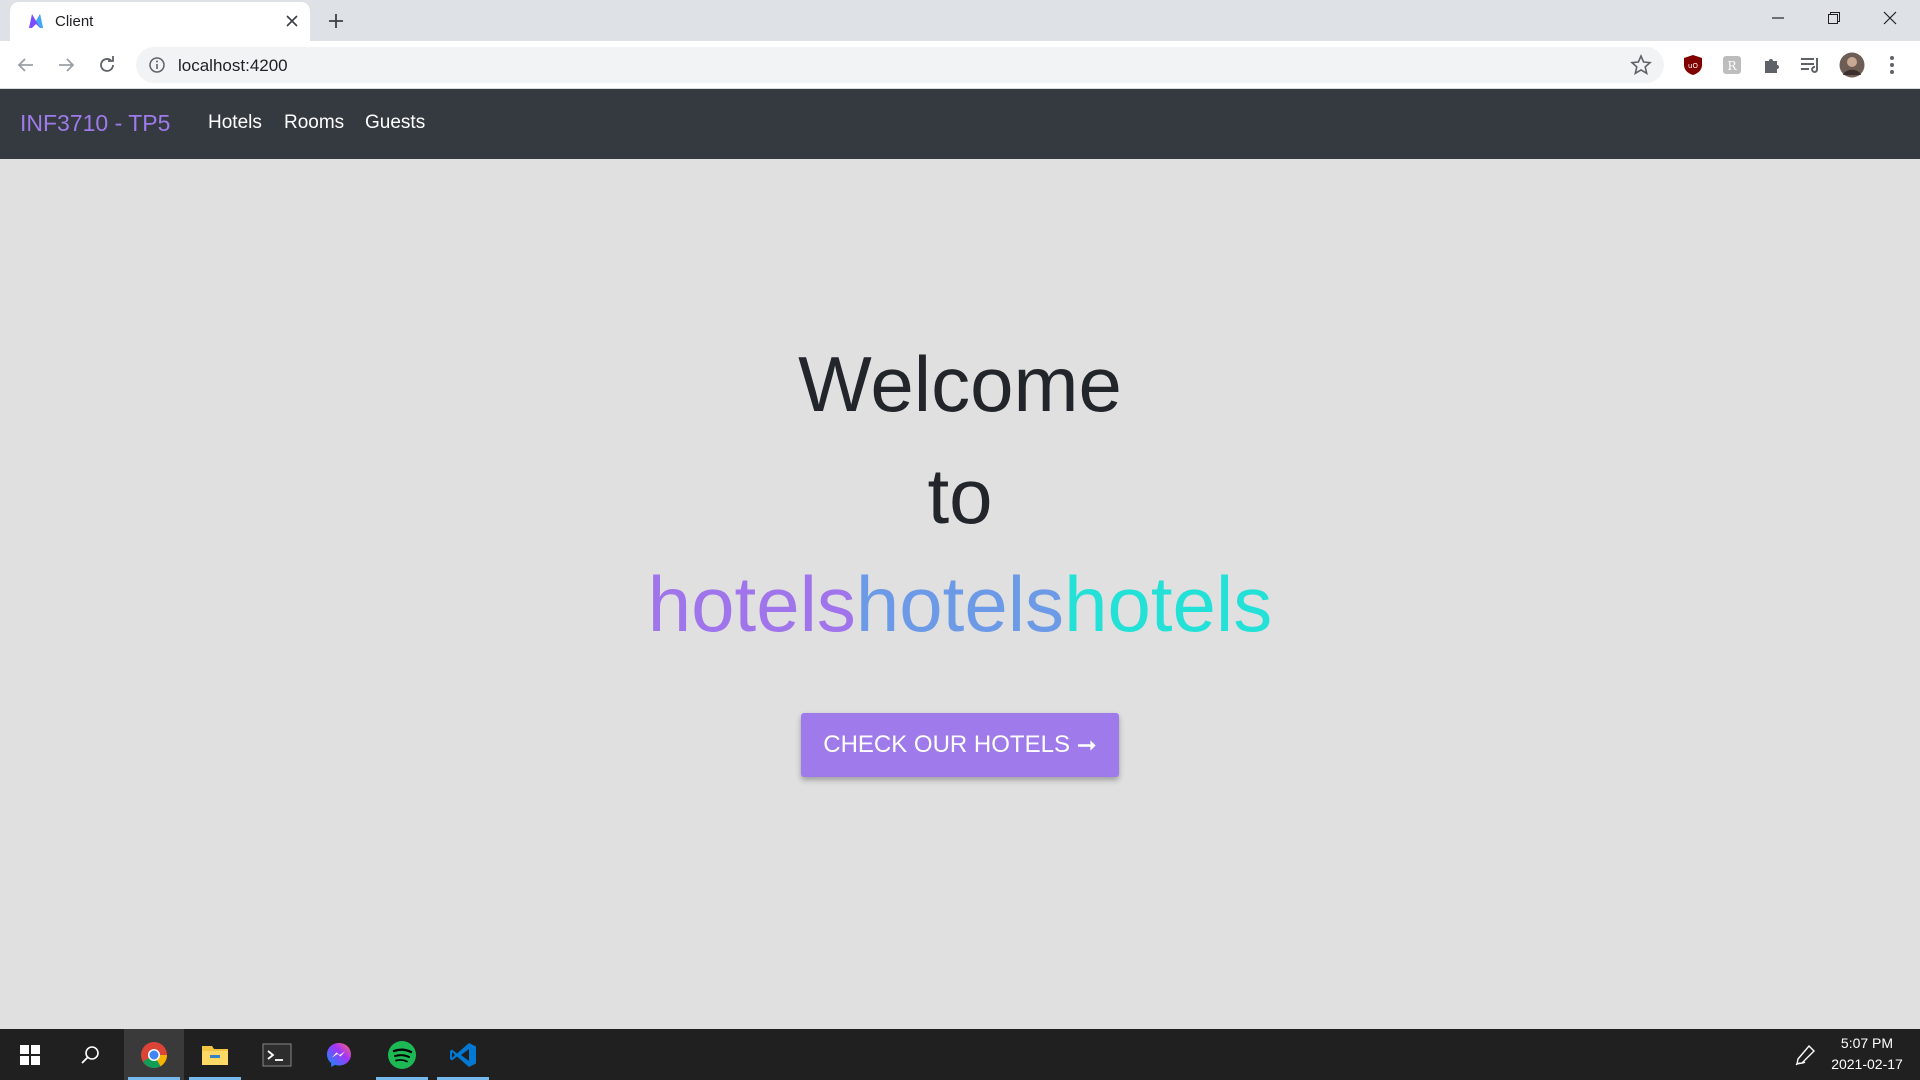 The height and width of the screenshot is (1080, 1920). Describe the element at coordinates (215, 1054) in the screenshot. I see `file-explorer-icon` at that location.